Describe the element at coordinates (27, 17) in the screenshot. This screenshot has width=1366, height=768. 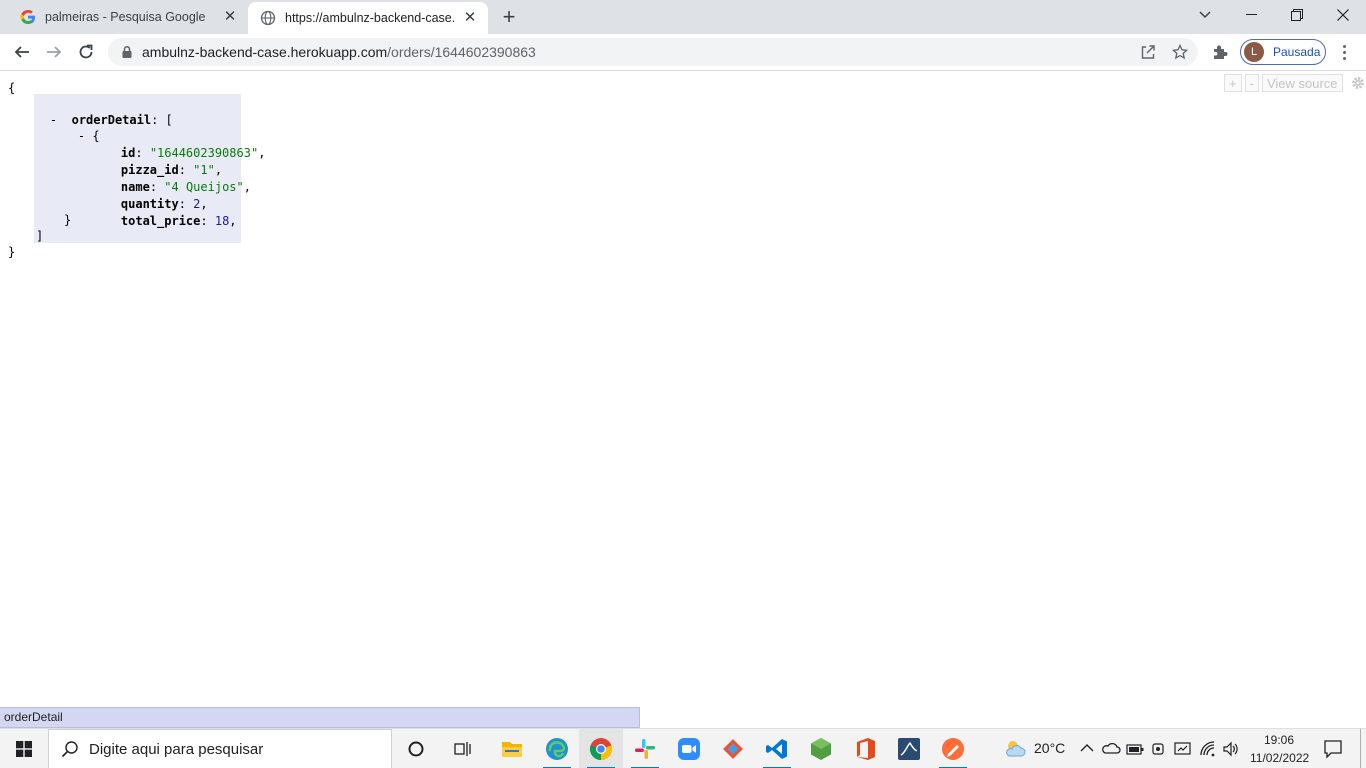
I see `google-g-icon` at that location.